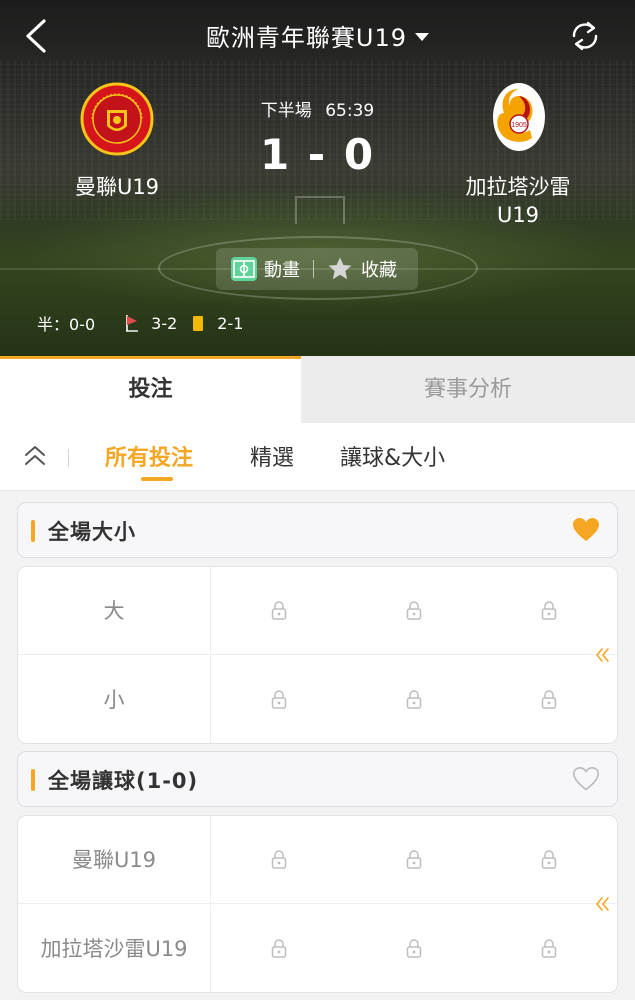 This screenshot has width=635, height=1000. I want to click on market-title: 全場大小, so click(92, 532).